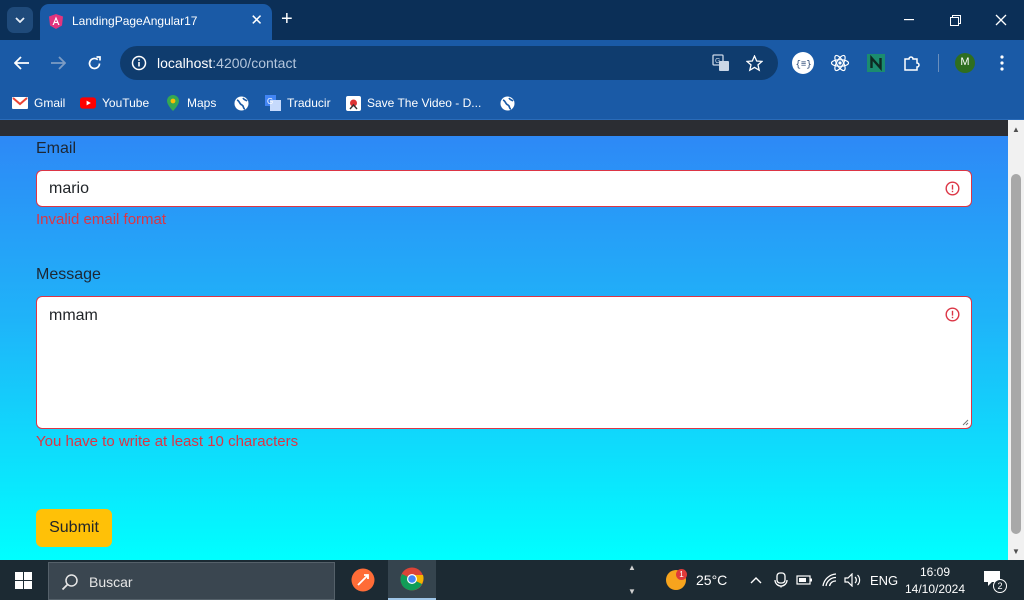 Image resolution: width=1024 pixels, height=600 pixels. I want to click on message-error: You have to write at least 10 characters, so click(167, 441).